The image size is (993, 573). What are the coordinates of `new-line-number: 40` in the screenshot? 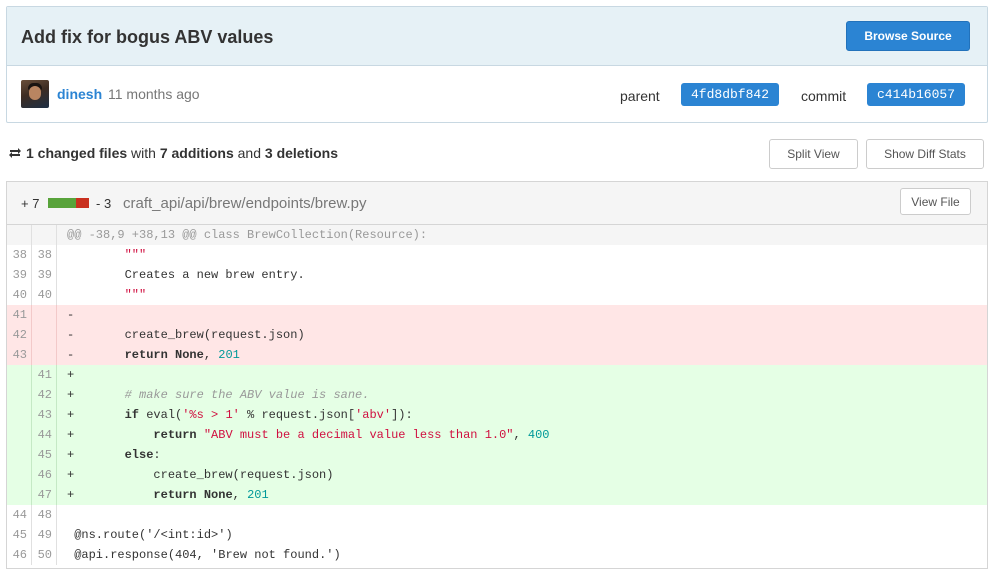 It's located at (44, 295).